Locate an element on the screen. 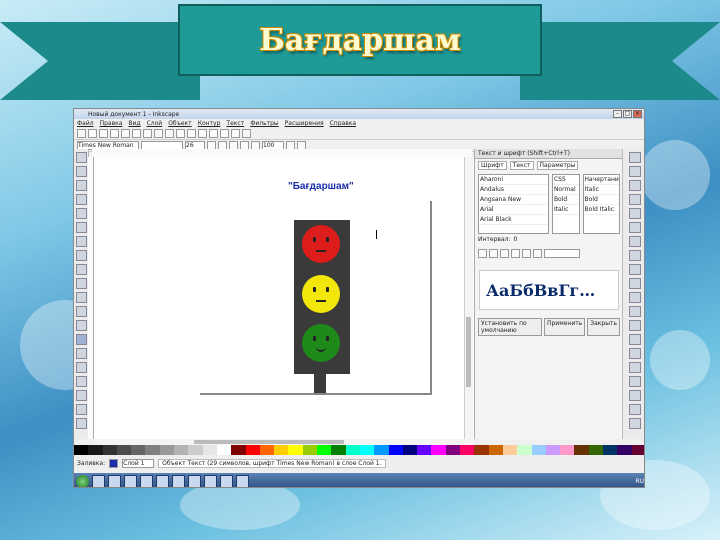 This screenshot has height=540, width=720. vertical-scrollbar is located at coordinates (468, 298).